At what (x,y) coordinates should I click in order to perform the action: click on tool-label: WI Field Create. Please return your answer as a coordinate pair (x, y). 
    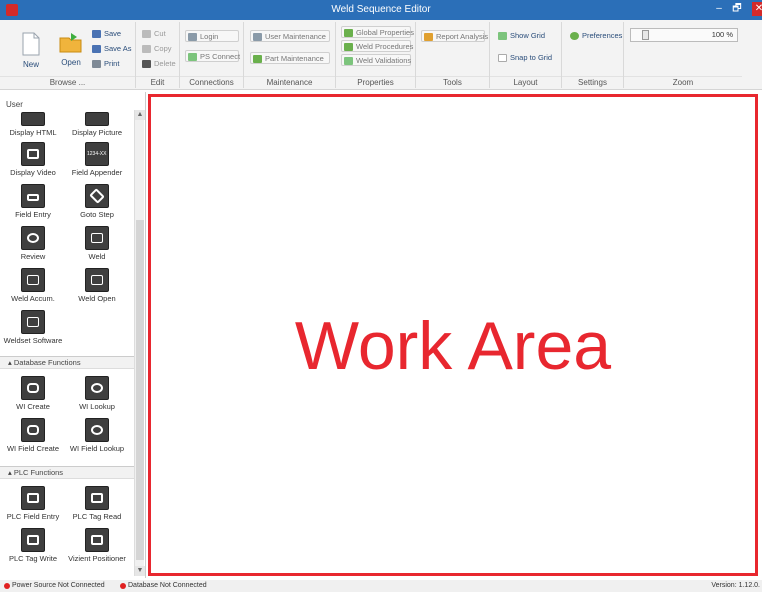
    Looking at the image, I should click on (33, 448).